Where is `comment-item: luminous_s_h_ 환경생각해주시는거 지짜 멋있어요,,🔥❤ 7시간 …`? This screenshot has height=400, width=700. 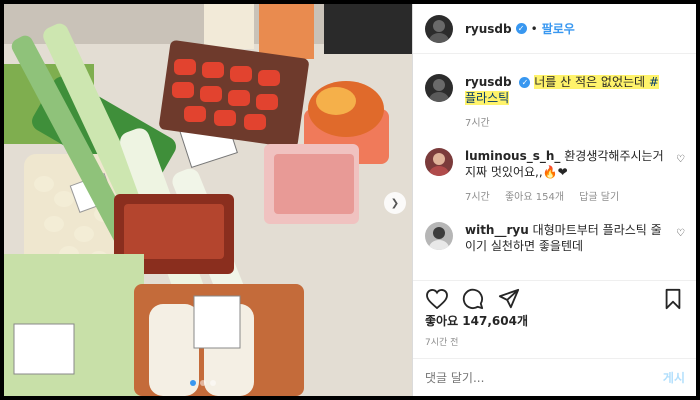 comment-item: luminous_s_h_ 환경생각해주시는거 지짜 멋있어요,,🔥❤ 7시간 … is located at coordinates (555, 177).